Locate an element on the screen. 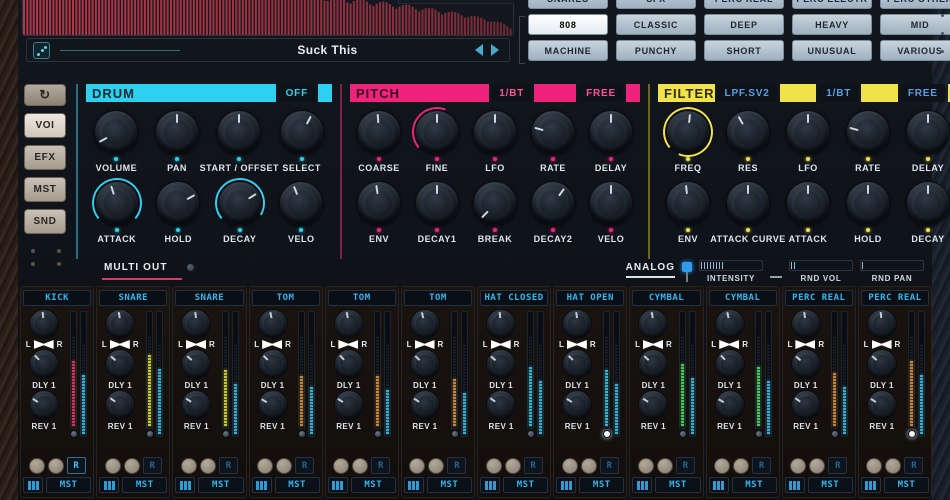 Image resolution: width=950 pixels, height=500 pixels. tag-button: PERC OTHER is located at coordinates (915, 4).